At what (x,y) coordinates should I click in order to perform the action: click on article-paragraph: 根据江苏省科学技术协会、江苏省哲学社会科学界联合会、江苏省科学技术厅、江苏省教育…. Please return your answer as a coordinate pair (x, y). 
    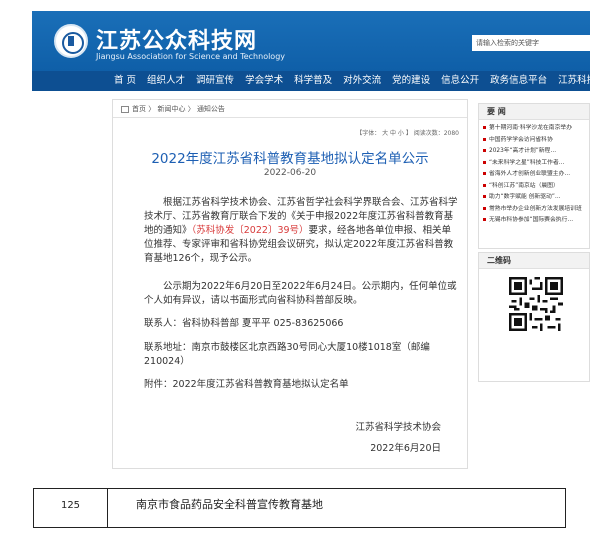
    Looking at the image, I should click on (301, 231).